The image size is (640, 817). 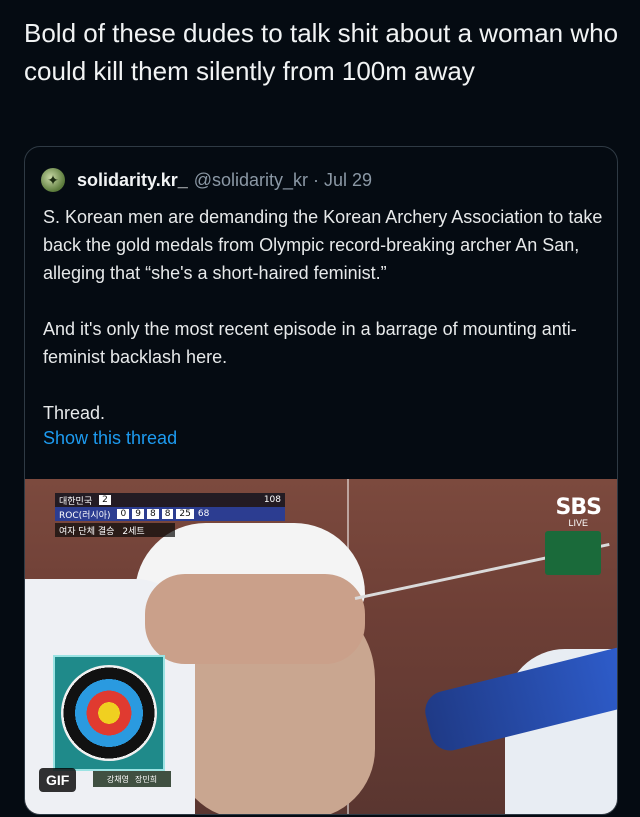 I want to click on quoted-paragraph-3: Thread., so click(x=74, y=413).